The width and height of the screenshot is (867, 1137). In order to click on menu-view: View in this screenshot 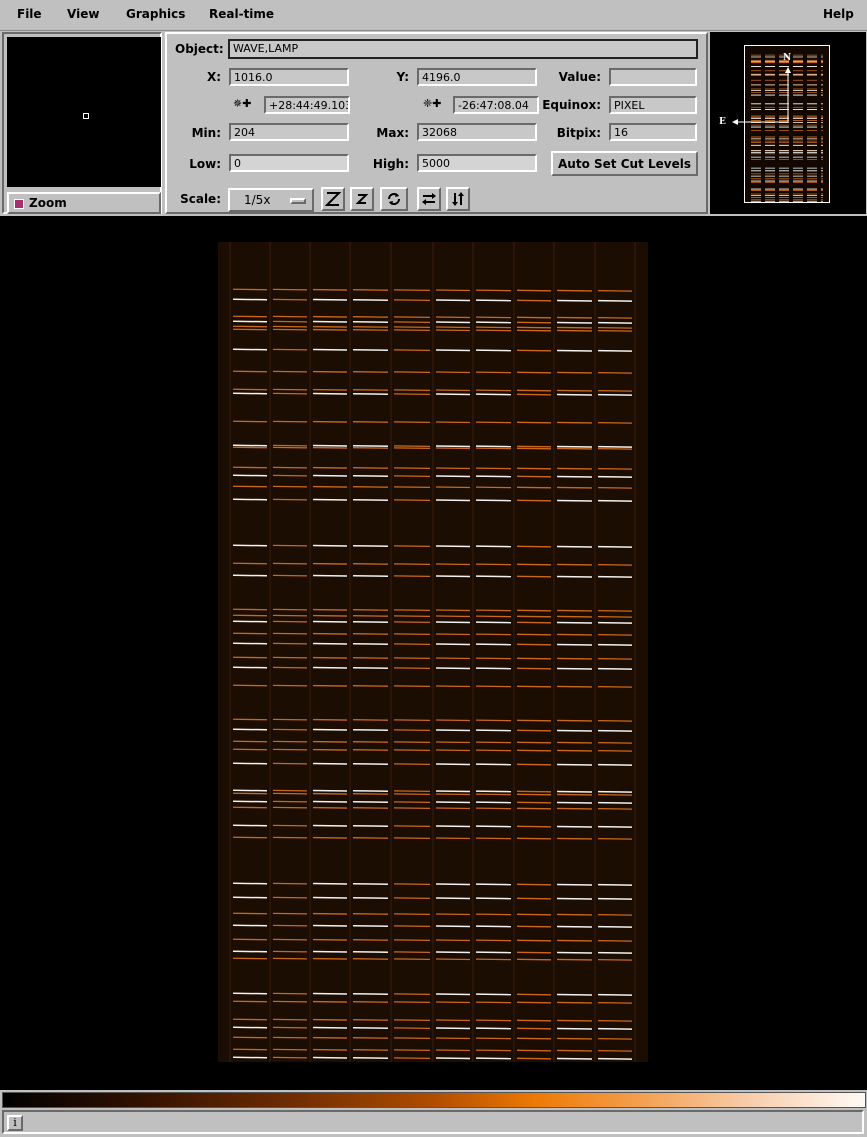, I will do `click(83, 14)`.